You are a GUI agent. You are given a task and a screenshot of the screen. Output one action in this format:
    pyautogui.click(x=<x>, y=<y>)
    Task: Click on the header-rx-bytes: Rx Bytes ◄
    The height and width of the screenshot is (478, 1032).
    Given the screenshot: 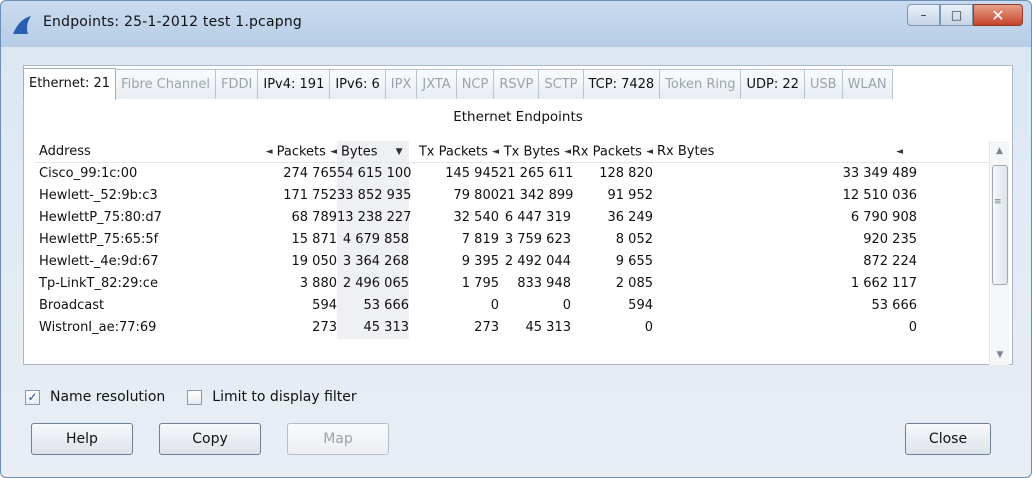 What is the action you would take?
    pyautogui.click(x=785, y=151)
    